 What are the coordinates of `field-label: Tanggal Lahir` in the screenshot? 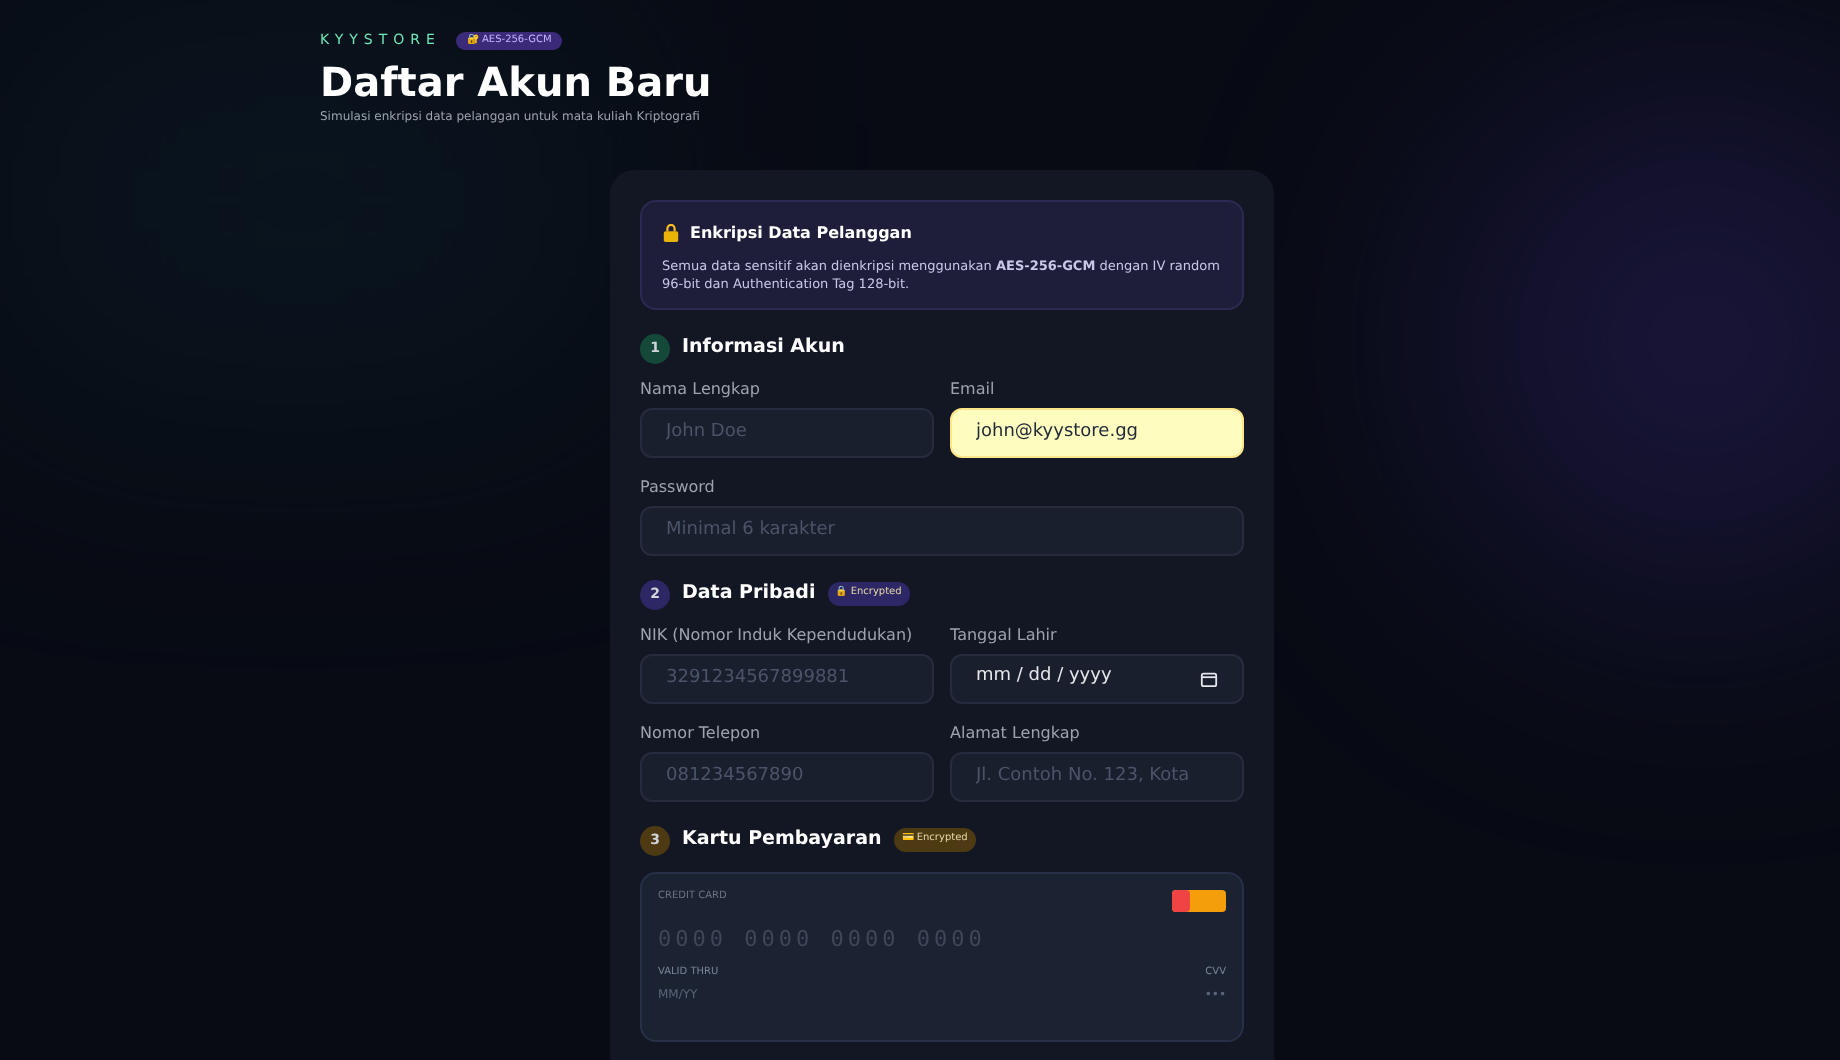 It's located at (1004, 635).